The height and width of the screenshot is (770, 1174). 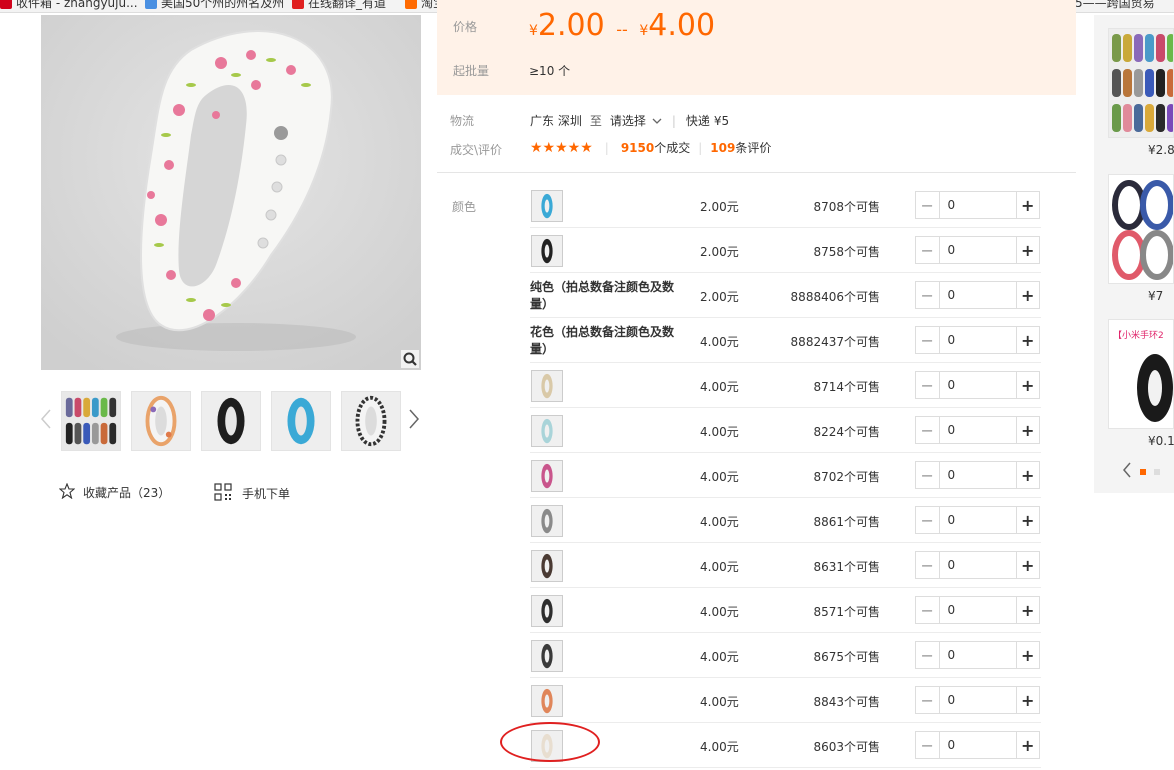 What do you see at coordinates (339, 5) in the screenshot?
I see `bookmark-item: 在线翻译_有道` at bounding box center [339, 5].